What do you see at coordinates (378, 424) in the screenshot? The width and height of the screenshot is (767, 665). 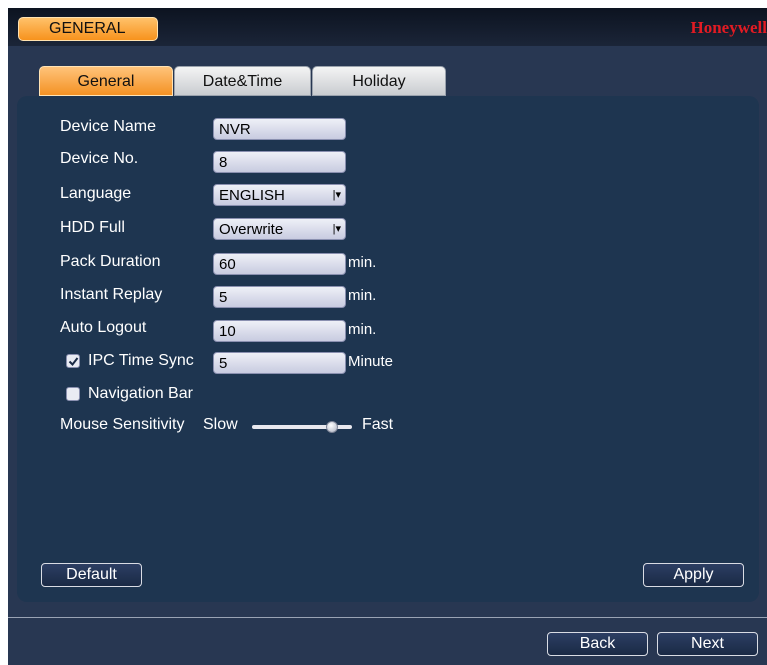 I see `slider-max-label: Fast` at bounding box center [378, 424].